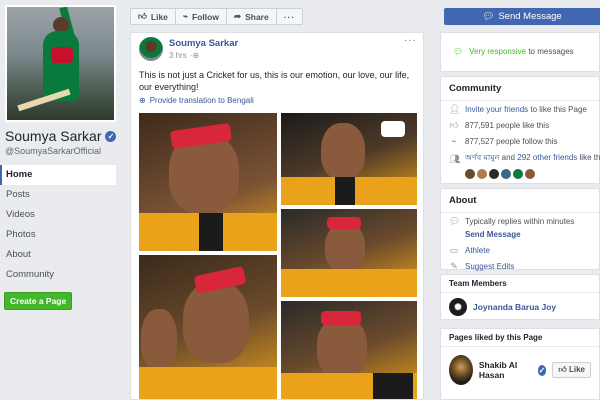 The width and height of the screenshot is (600, 400). What do you see at coordinates (454, 250) in the screenshot?
I see `tag-icon: ▭` at bounding box center [454, 250].